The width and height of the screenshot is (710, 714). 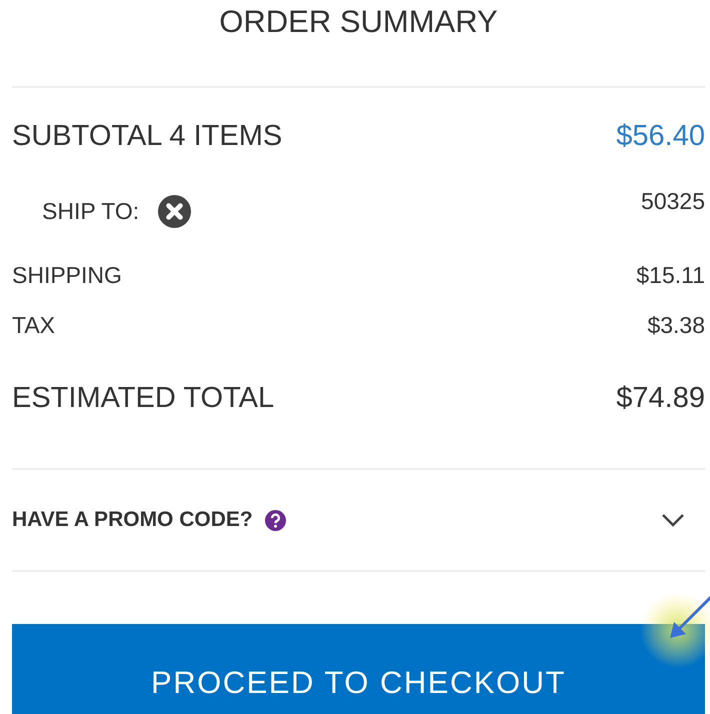 What do you see at coordinates (147, 136) in the screenshot?
I see `subtotal-label: SUBTOTAL 4 ITEMS` at bounding box center [147, 136].